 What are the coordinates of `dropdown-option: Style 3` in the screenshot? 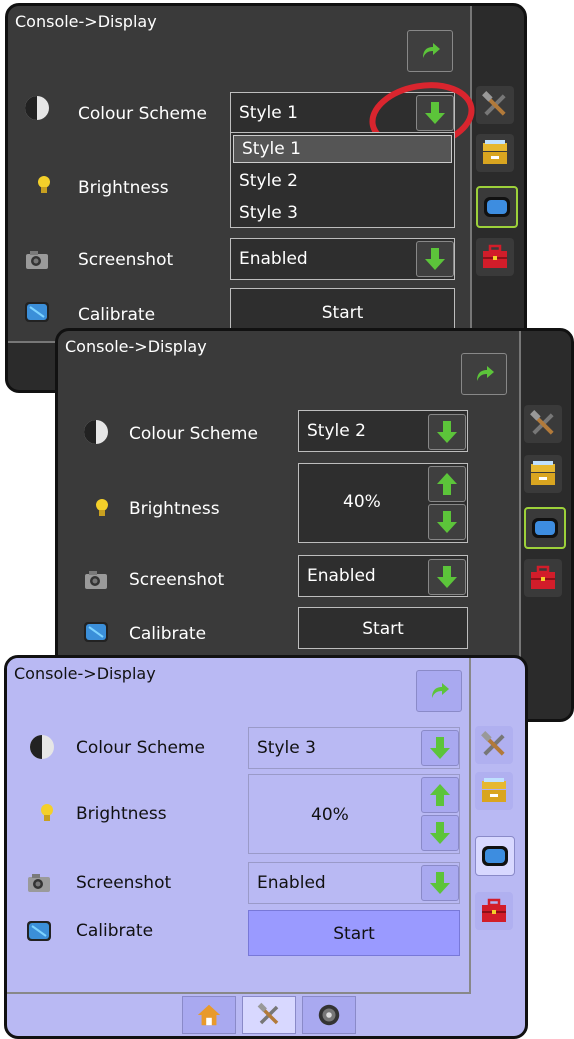 It's located at (342, 213).